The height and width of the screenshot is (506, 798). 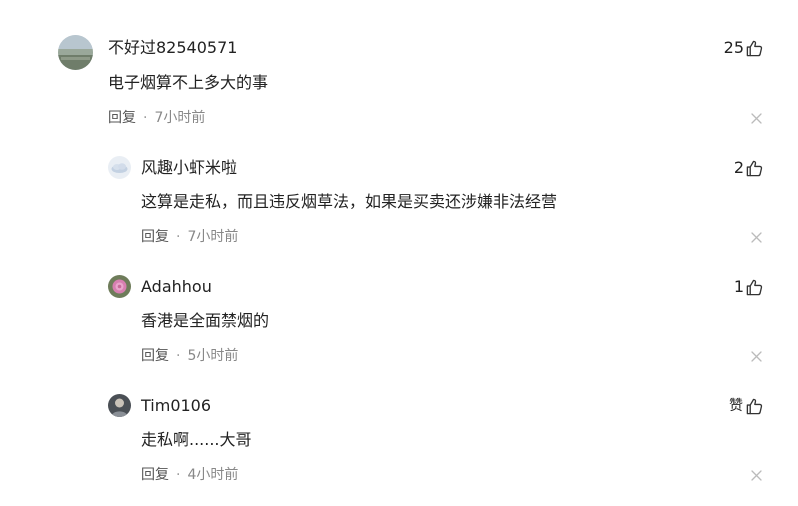 I want to click on comment-meta: 回复 · 5小时前, so click(x=189, y=356).